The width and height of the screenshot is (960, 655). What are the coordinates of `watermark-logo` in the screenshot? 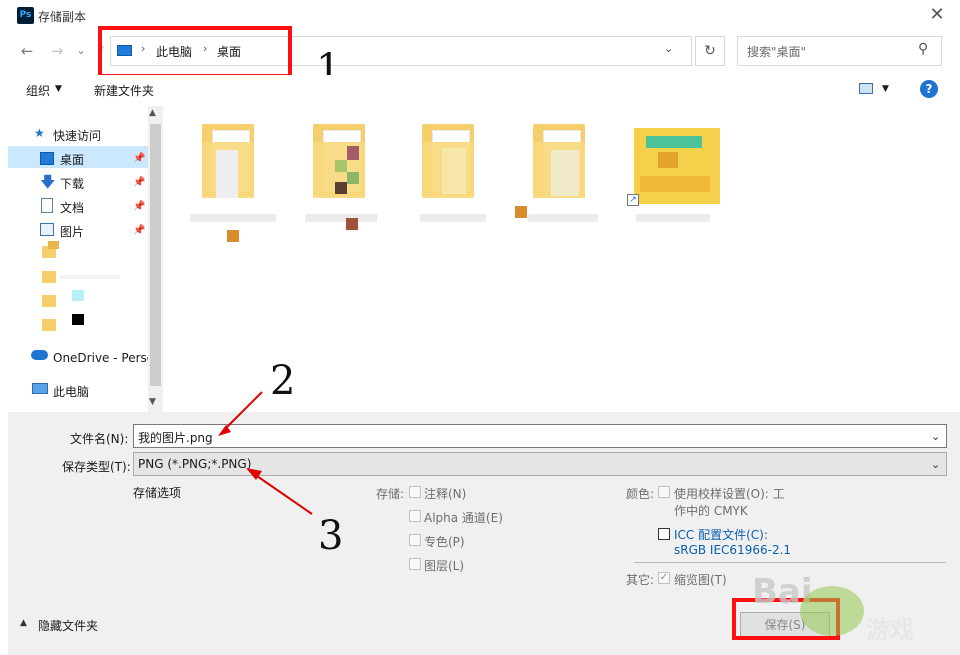 It's located at (832, 611).